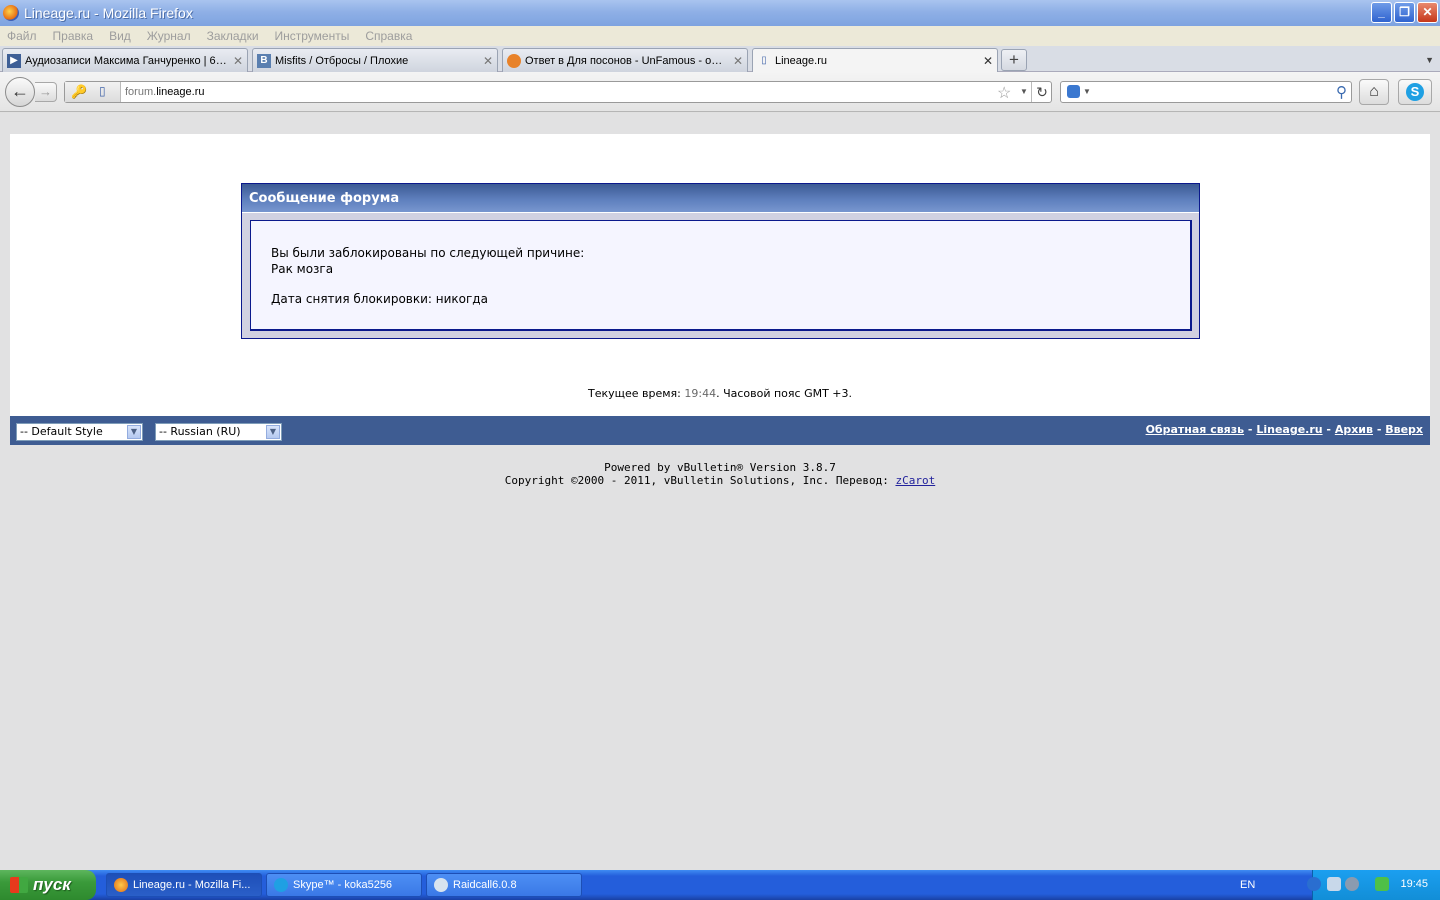  I want to click on minimize-button: _, so click(1381, 12).